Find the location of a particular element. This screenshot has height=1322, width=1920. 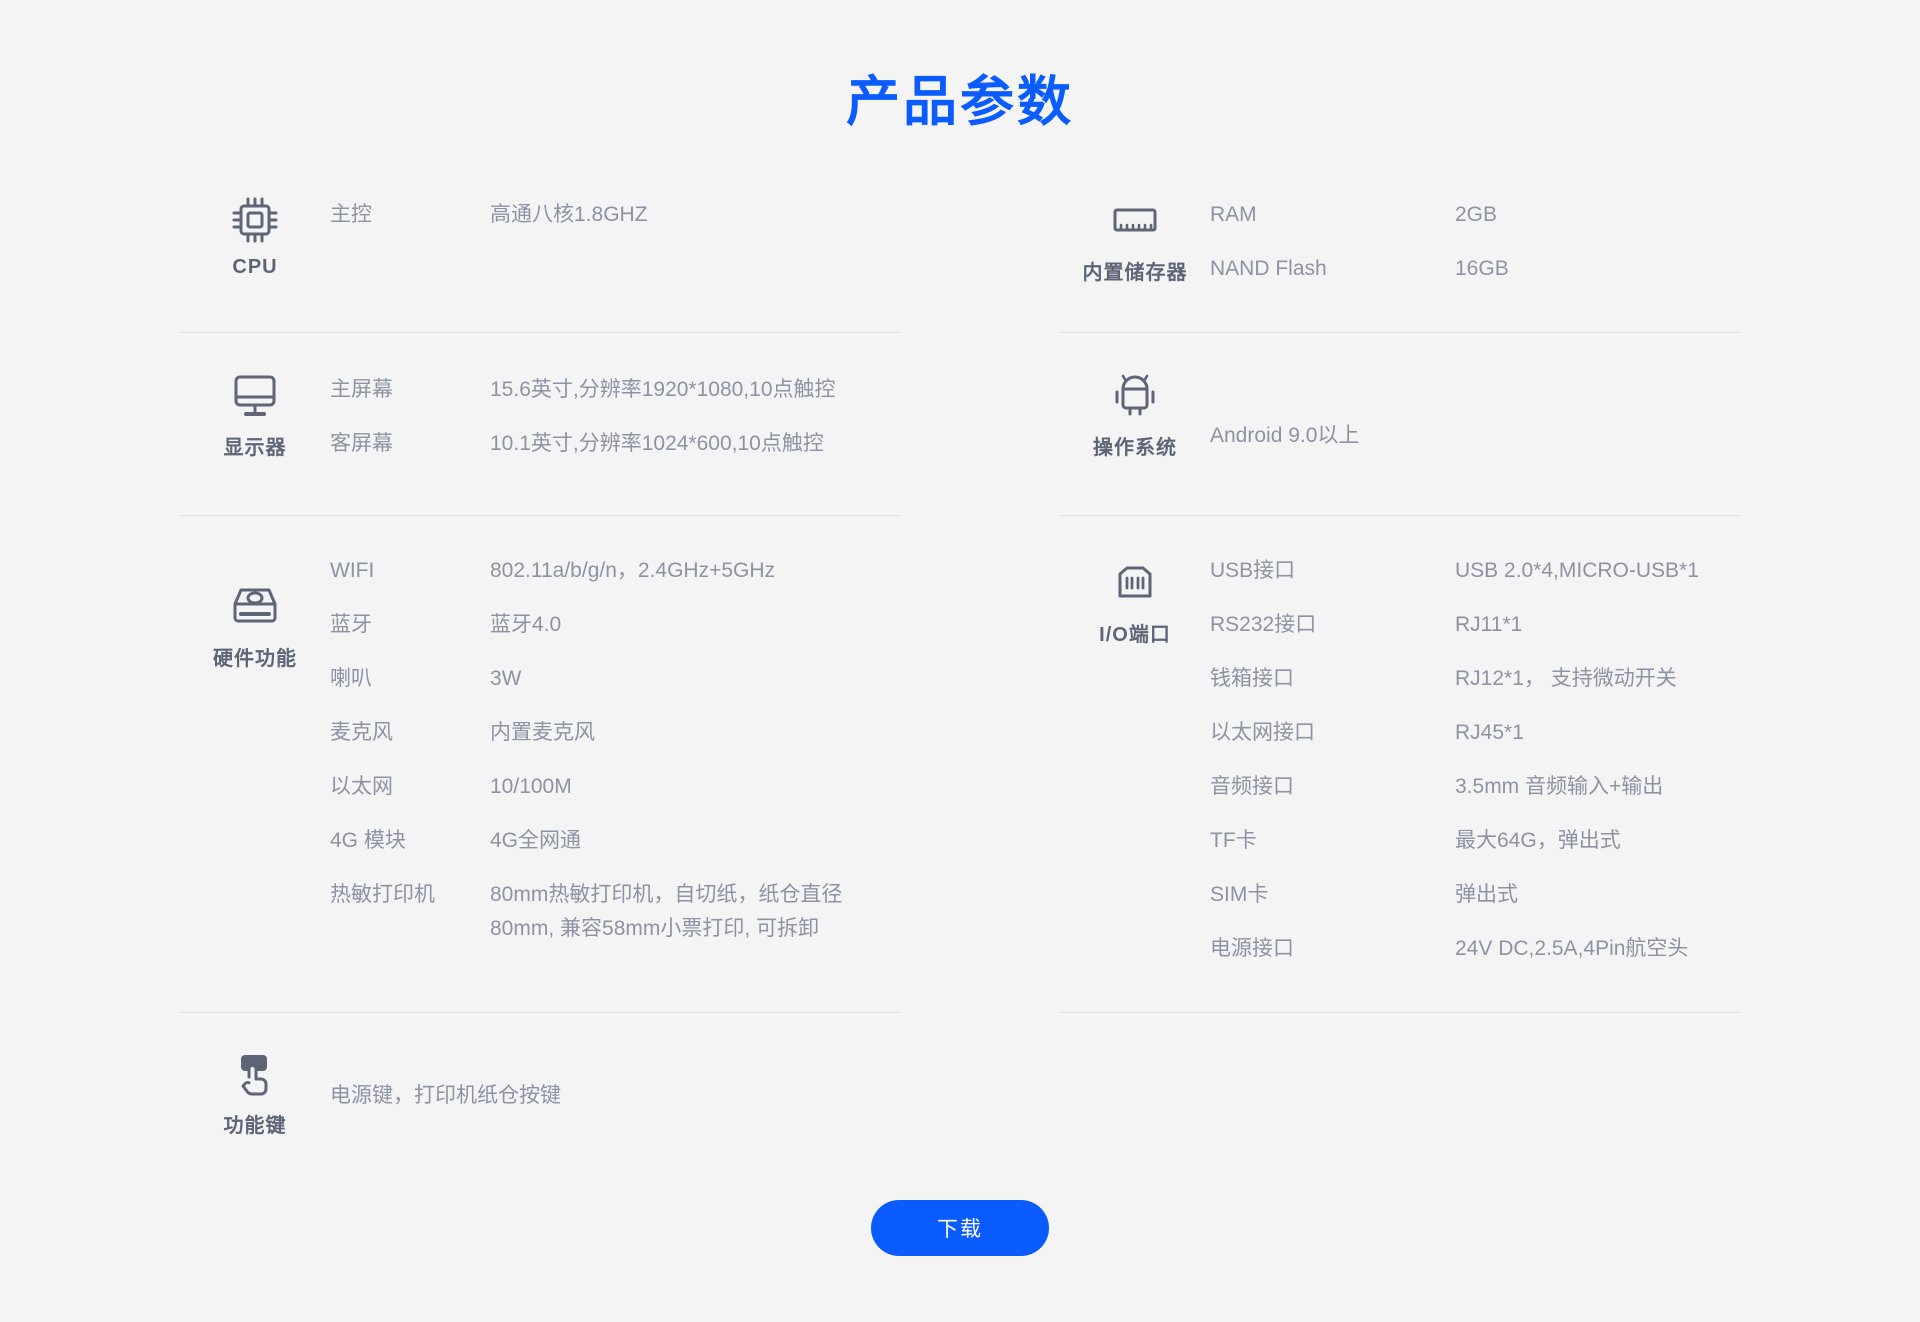

function-keys-value: 电源键，打印机纸仓按键 is located at coordinates (445, 1095).